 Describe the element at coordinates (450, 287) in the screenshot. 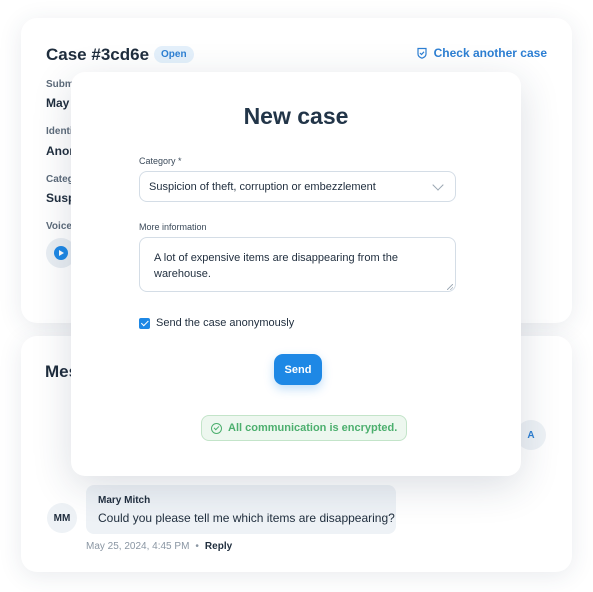

I see `resize-handle-icon` at that location.